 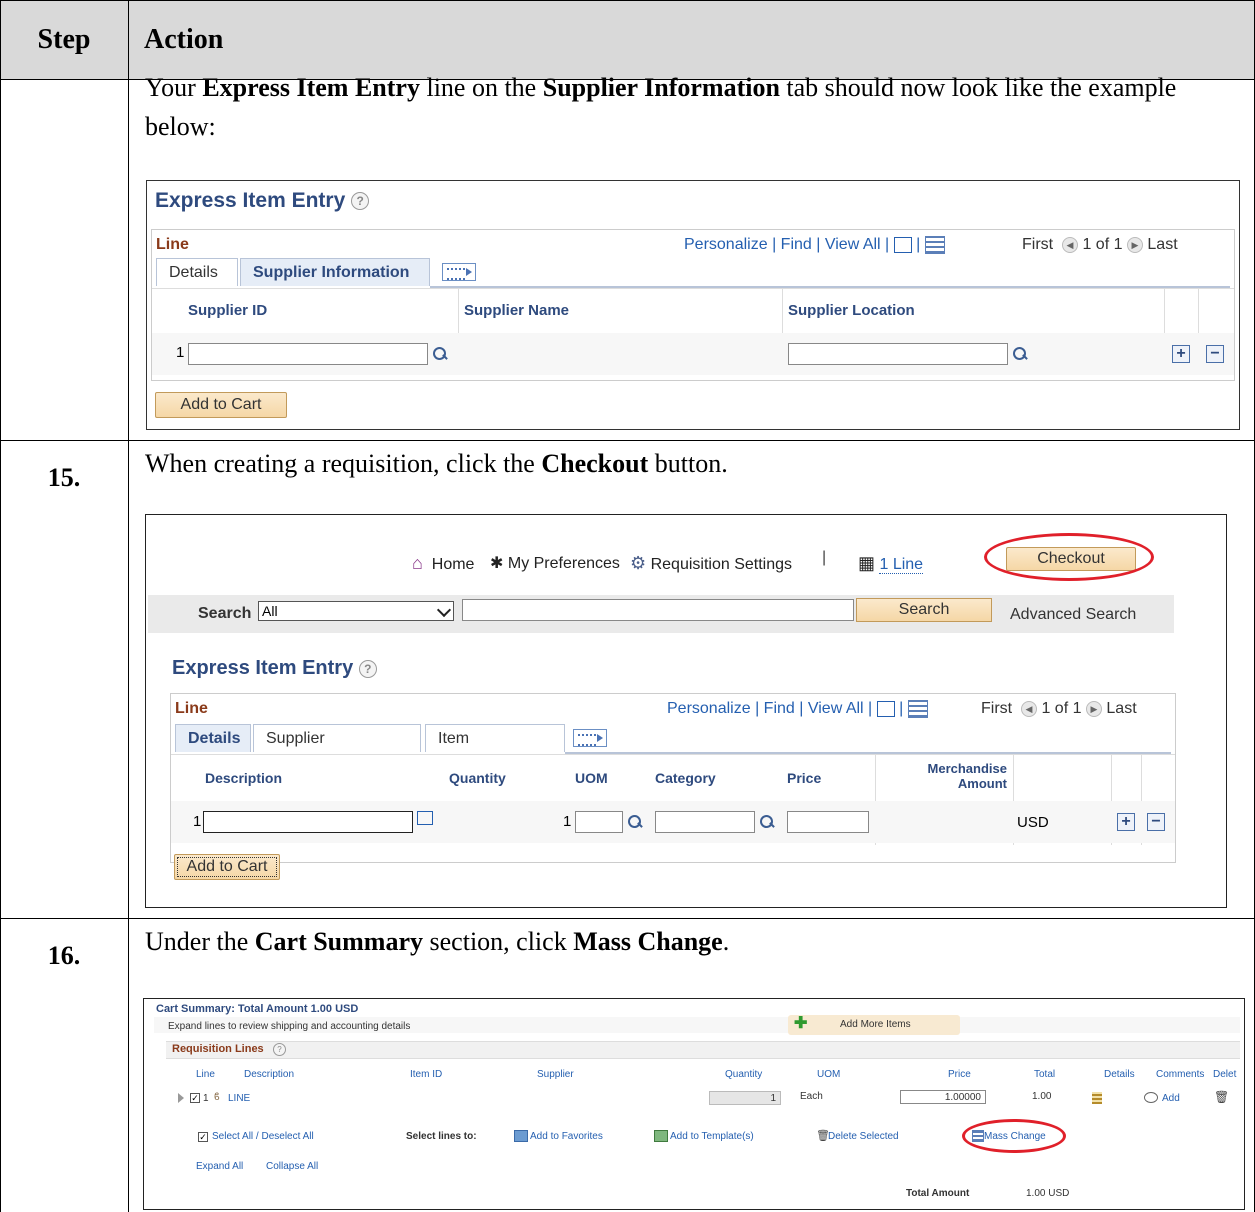 I want to click on range-label: 1 of 1, so click(x=1102, y=244).